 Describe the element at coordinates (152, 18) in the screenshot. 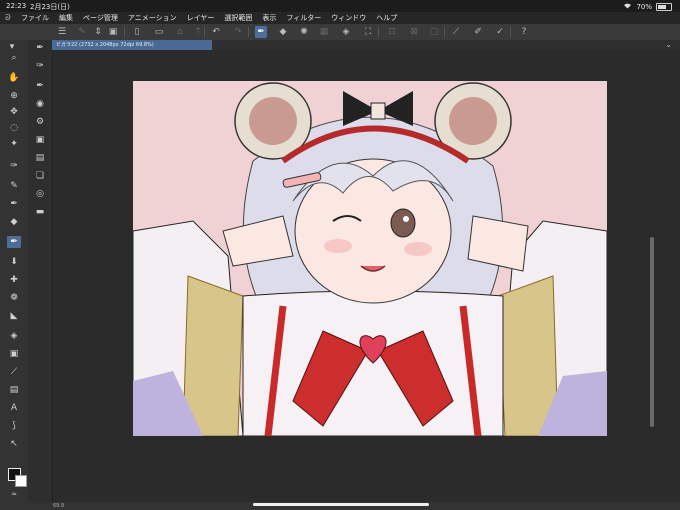

I see `menu-animation: アニメーション` at that location.